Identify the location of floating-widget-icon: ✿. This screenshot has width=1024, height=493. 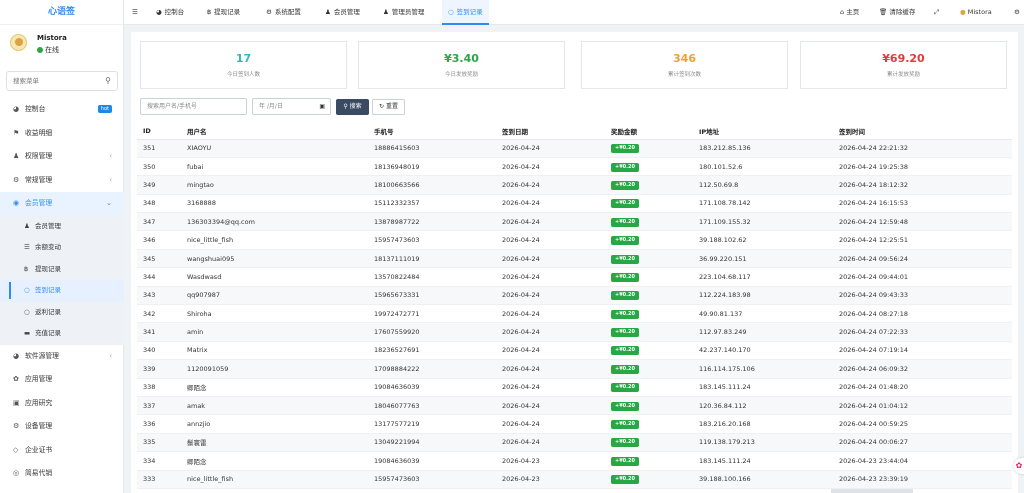
(1019, 466).